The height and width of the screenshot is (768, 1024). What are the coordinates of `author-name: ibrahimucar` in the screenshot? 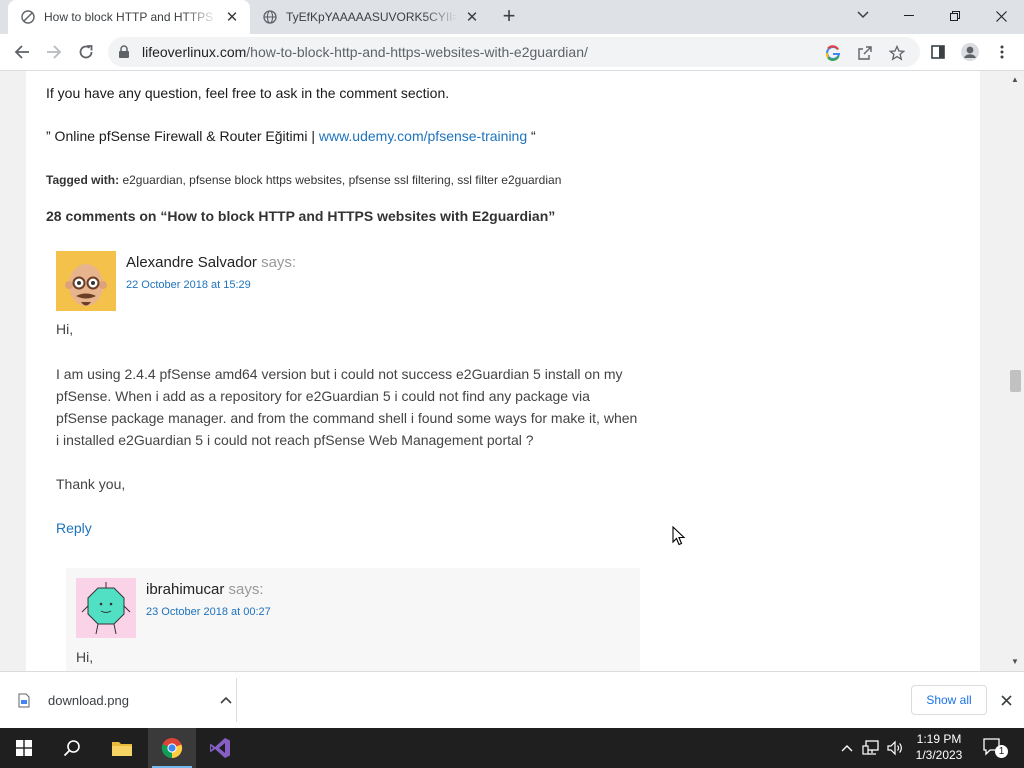 It's located at (185, 589).